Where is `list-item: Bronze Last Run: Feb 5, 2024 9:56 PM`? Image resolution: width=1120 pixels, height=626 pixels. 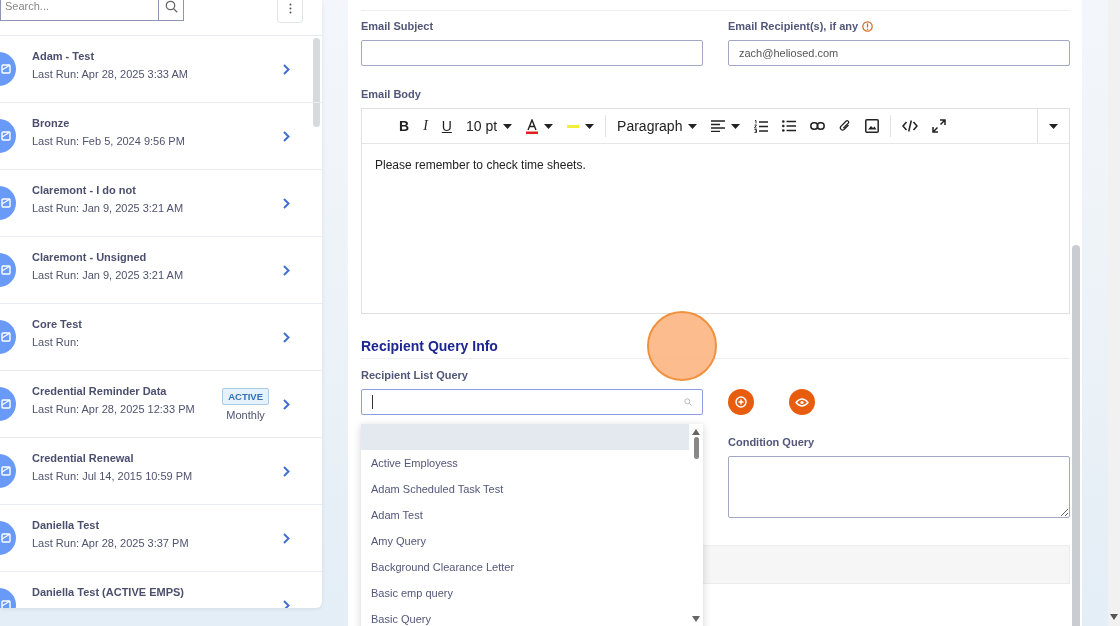 list-item: Bronze Last Run: Feb 5, 2024 9:56 PM is located at coordinates (161, 136).